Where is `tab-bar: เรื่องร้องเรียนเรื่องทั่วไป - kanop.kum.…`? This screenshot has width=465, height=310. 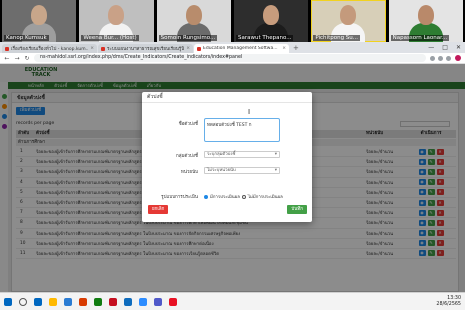
tab-bar: เรื่องร้องเรียนเรื่องทั่วไป - kanop.kum.… is located at coordinates (232, 47).